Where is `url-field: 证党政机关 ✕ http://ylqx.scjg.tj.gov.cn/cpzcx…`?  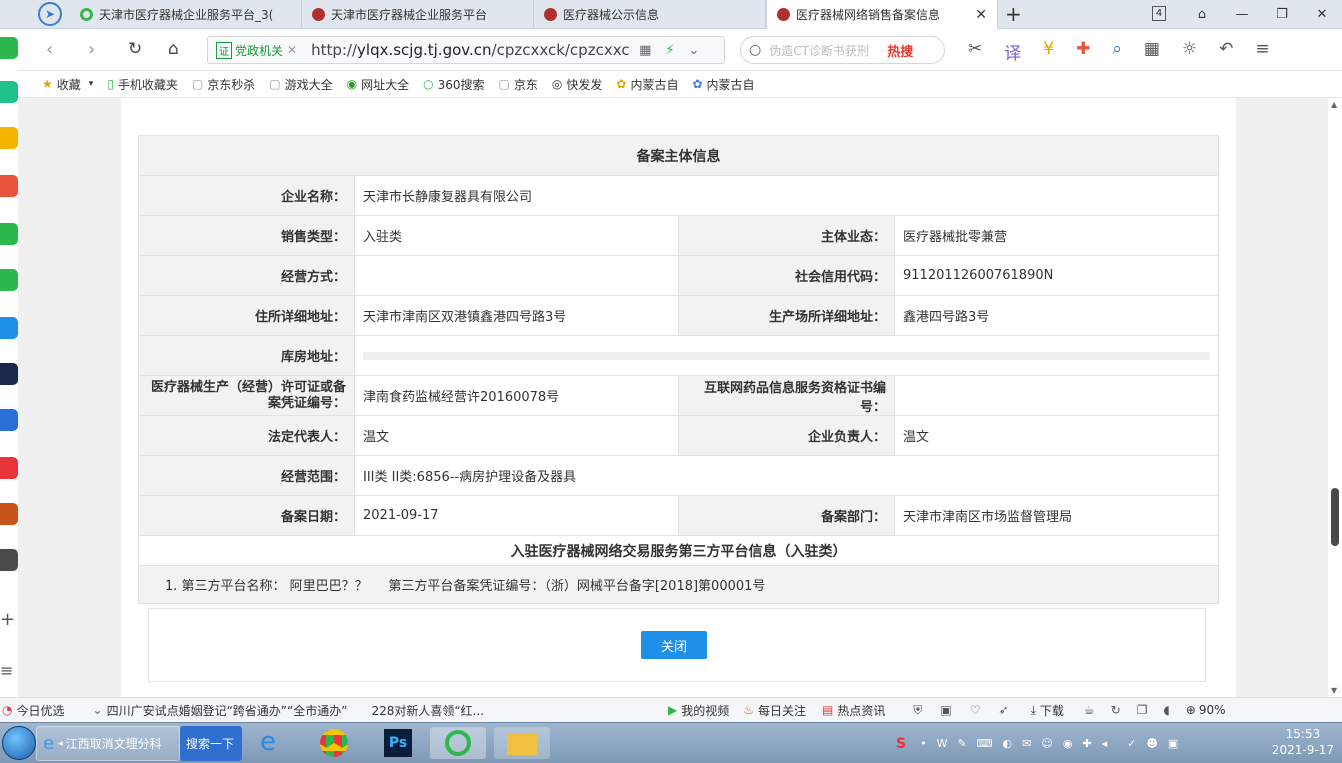 url-field: 证党政机关 ✕ http://ylqx.scjg.tj.gov.cn/cpzcx… is located at coordinates (466, 50).